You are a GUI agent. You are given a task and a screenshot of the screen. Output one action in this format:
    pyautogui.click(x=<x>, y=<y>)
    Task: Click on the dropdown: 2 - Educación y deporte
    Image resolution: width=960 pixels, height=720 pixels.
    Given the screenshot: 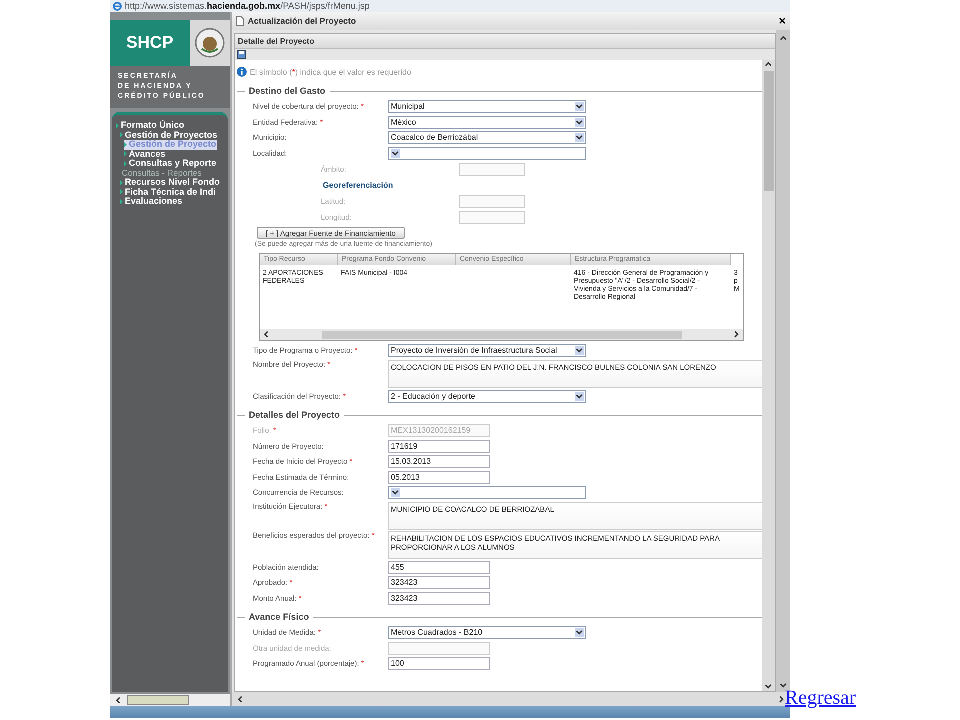 What is the action you would take?
    pyautogui.click(x=487, y=396)
    